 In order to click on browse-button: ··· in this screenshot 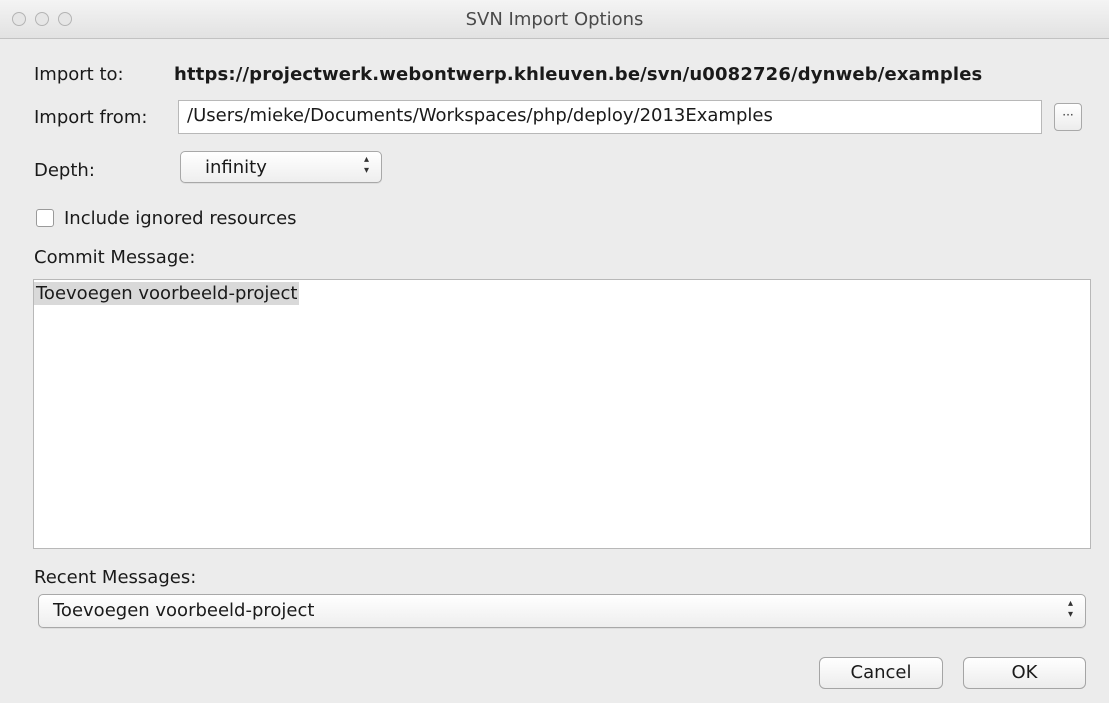, I will do `click(1068, 117)`.